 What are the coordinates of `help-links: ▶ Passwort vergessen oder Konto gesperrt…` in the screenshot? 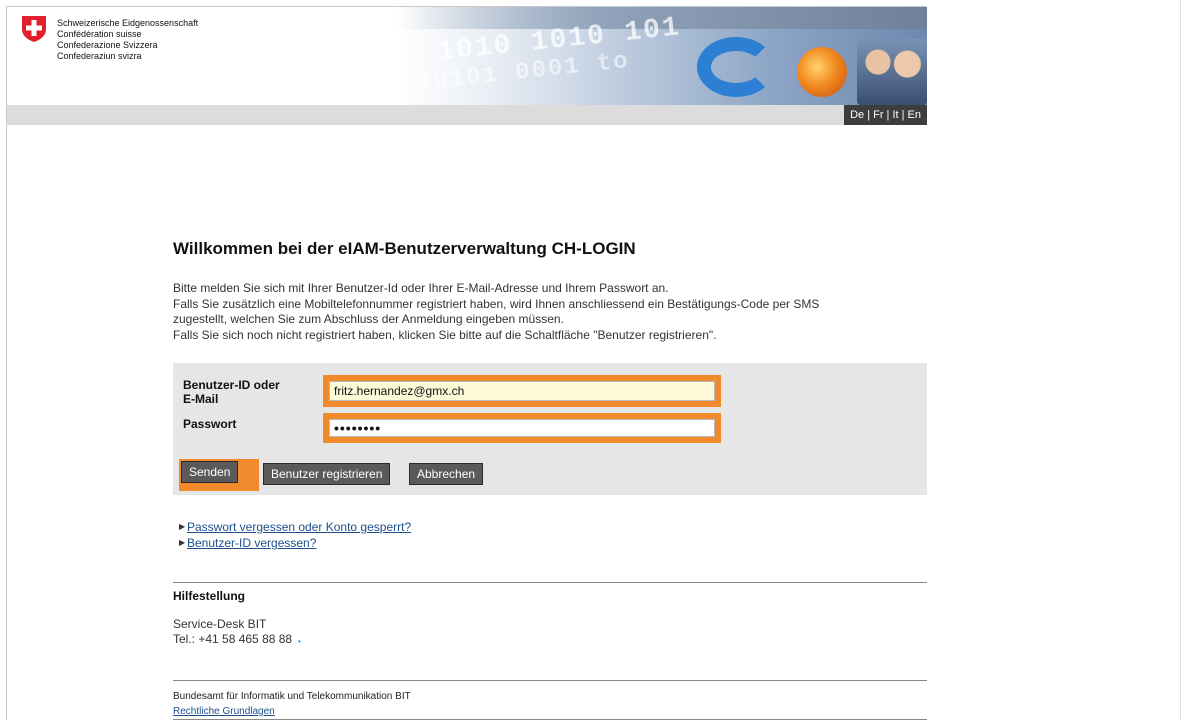 It's located at (295, 535).